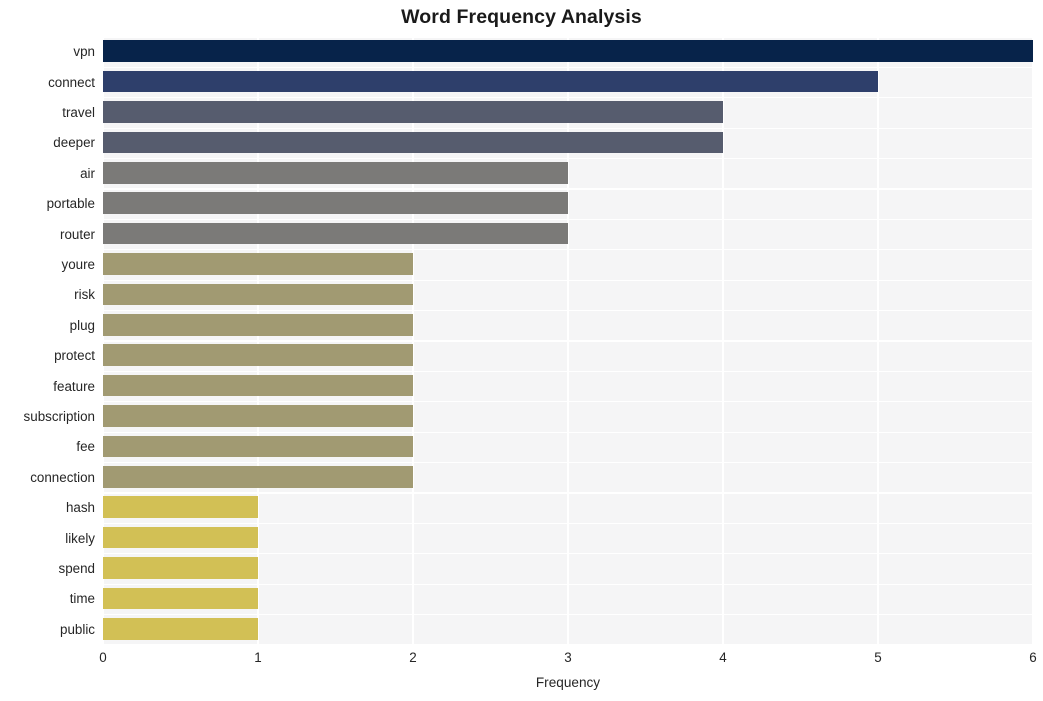 The width and height of the screenshot is (1043, 701). I want to click on y-tick-label-subscription: subscription, so click(59, 416).